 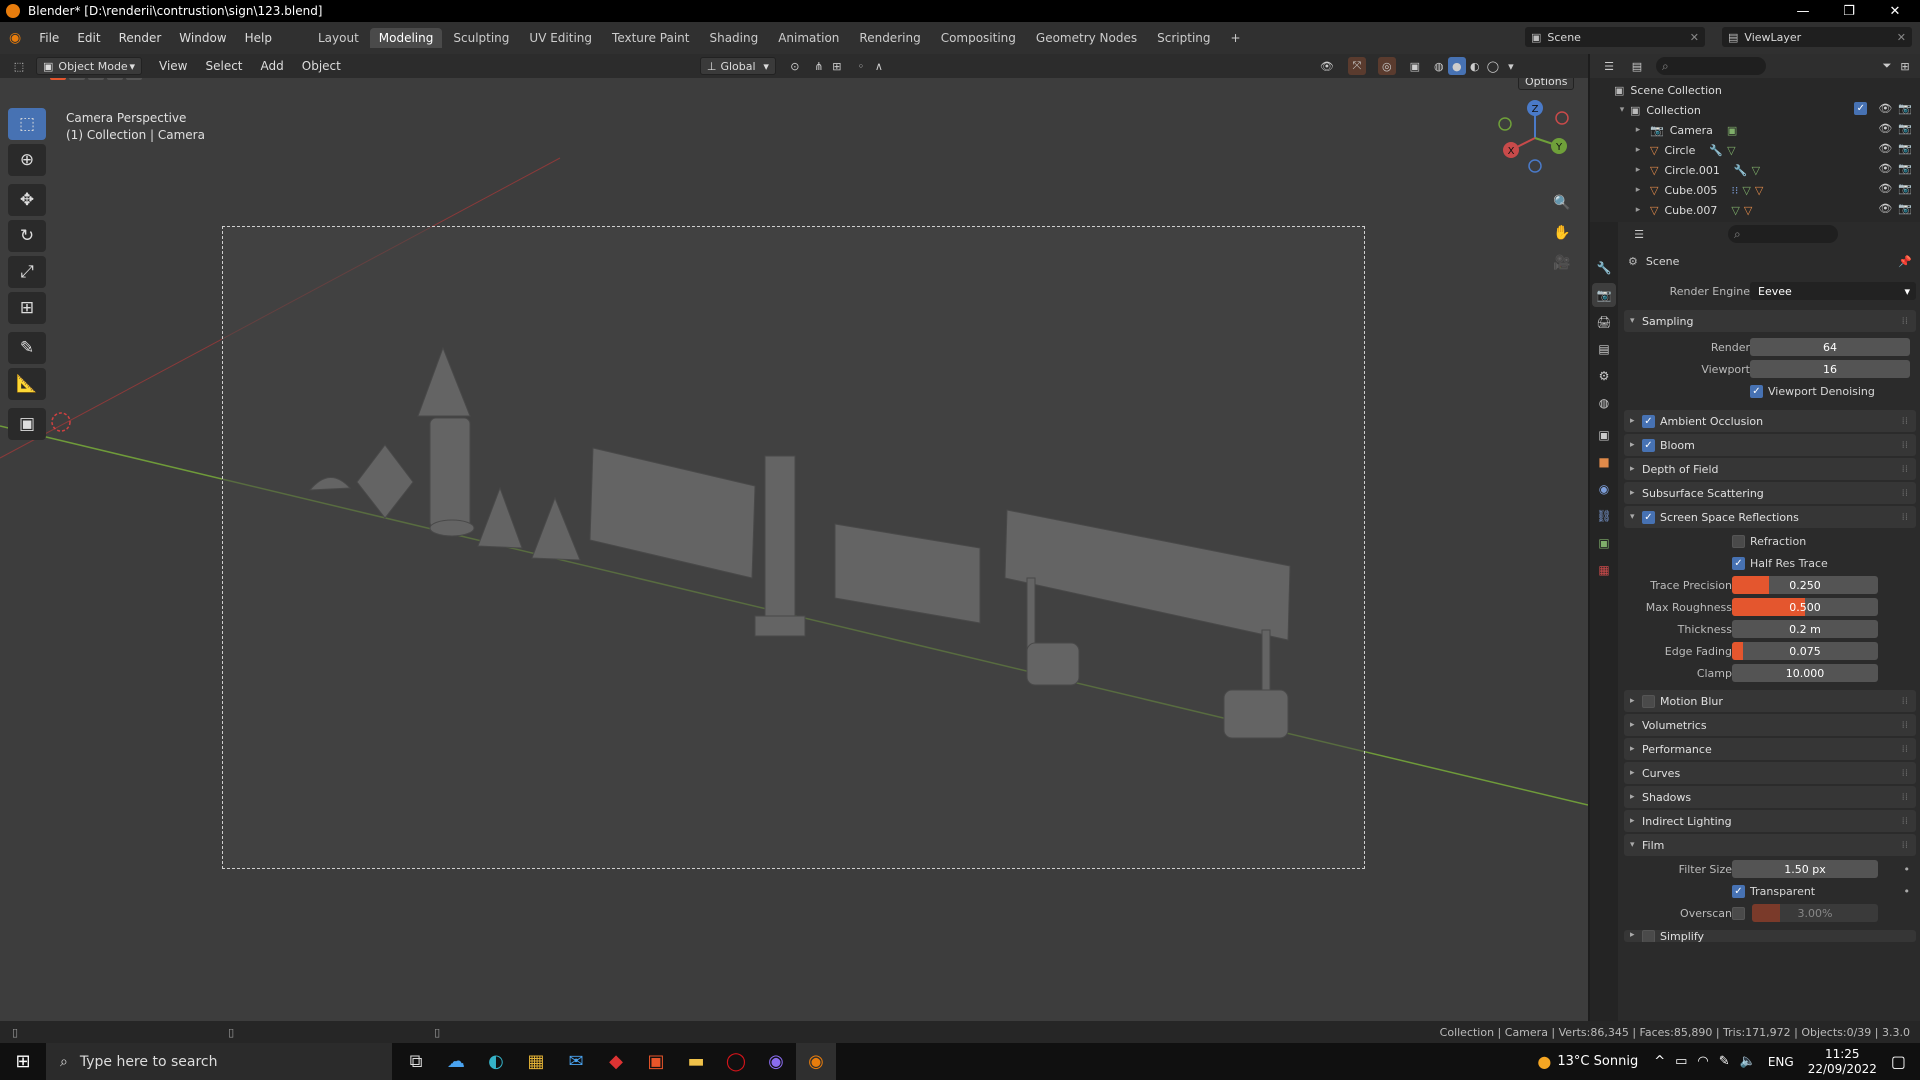 I want to click on material-shading-icon: ◐, so click(x=1475, y=66).